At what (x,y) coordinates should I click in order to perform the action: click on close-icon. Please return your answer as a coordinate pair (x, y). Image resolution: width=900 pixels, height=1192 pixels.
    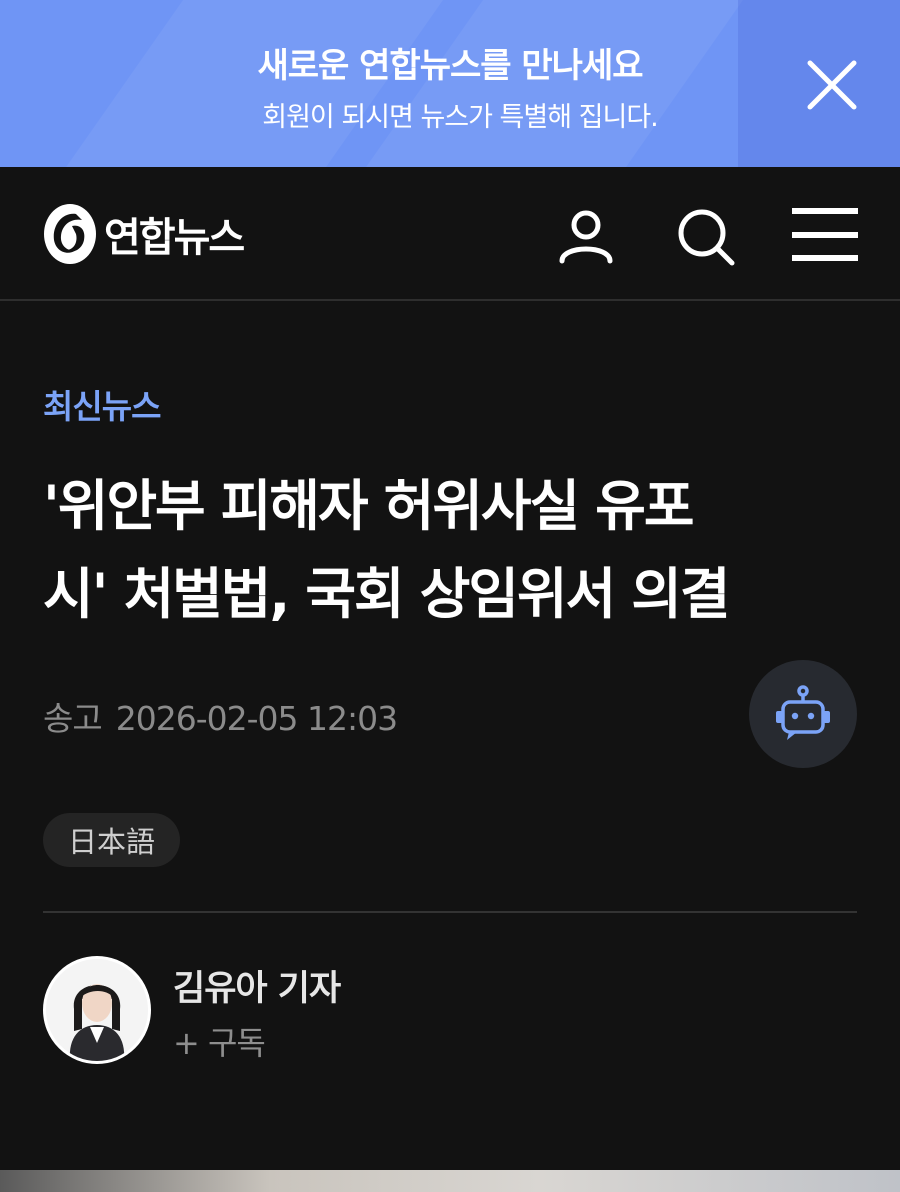
    Looking at the image, I should click on (832, 85).